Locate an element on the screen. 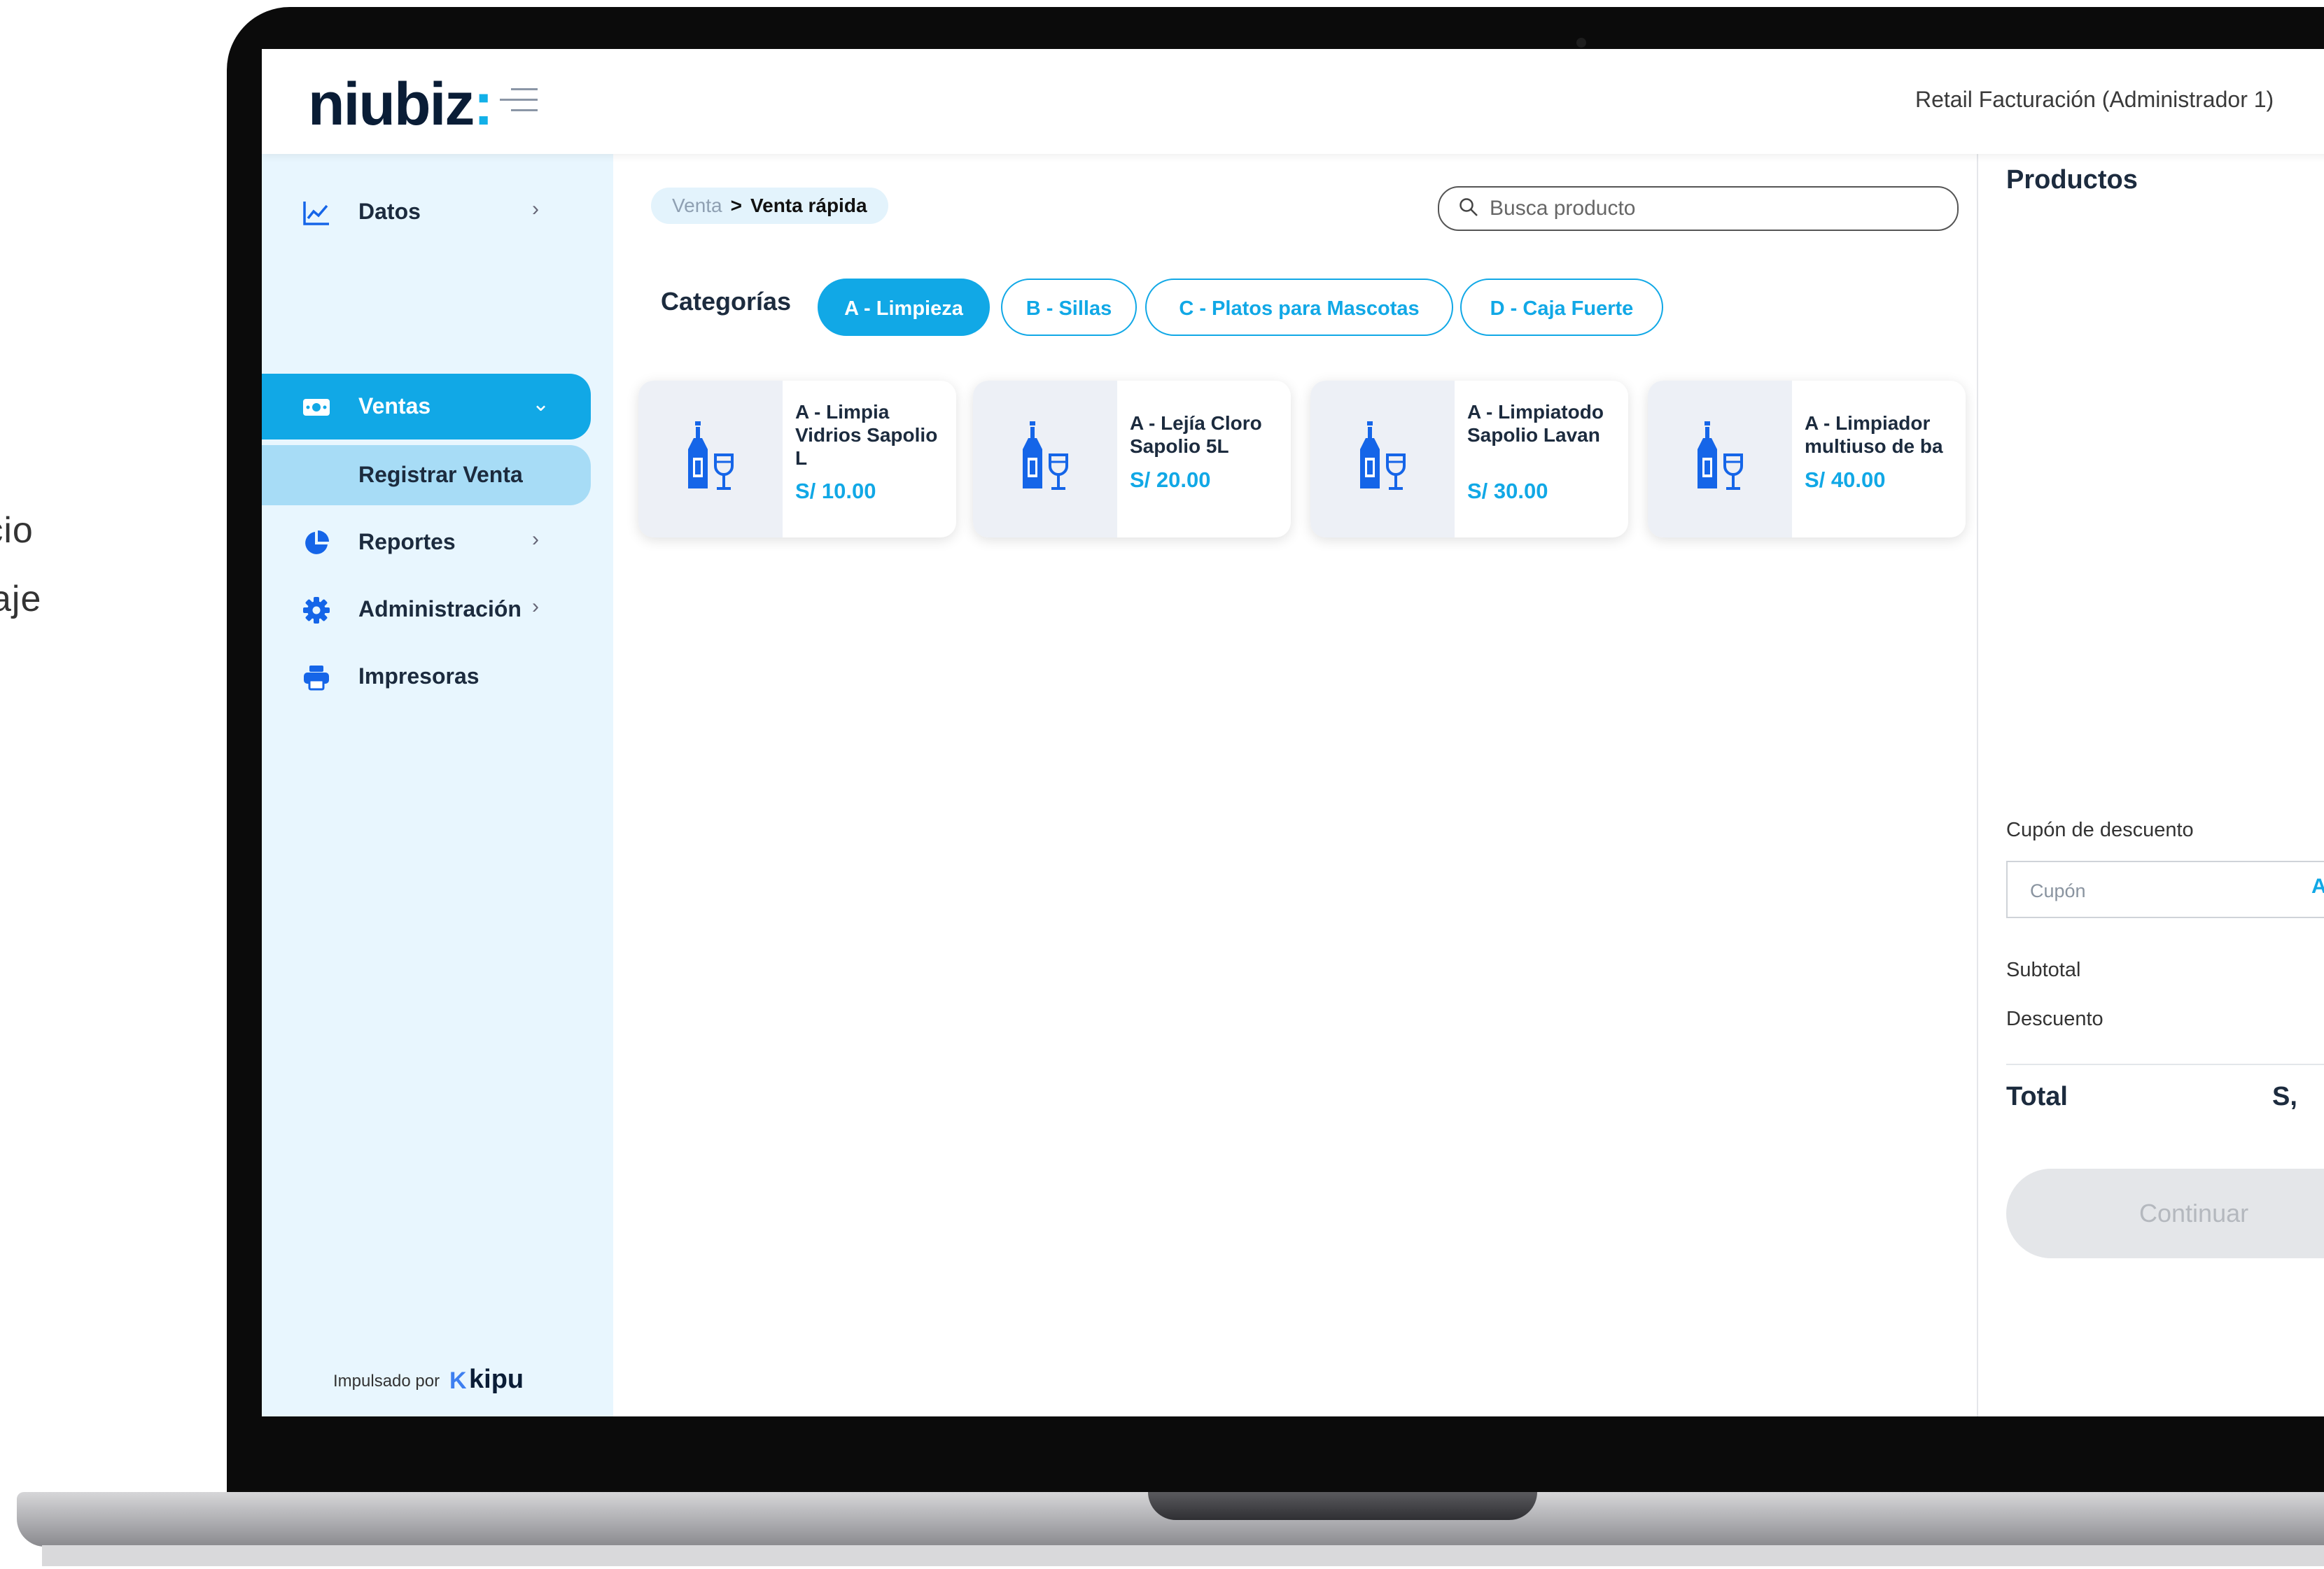 This screenshot has width=2324, height=1569. total-value: S, is located at coordinates (2284, 1096).